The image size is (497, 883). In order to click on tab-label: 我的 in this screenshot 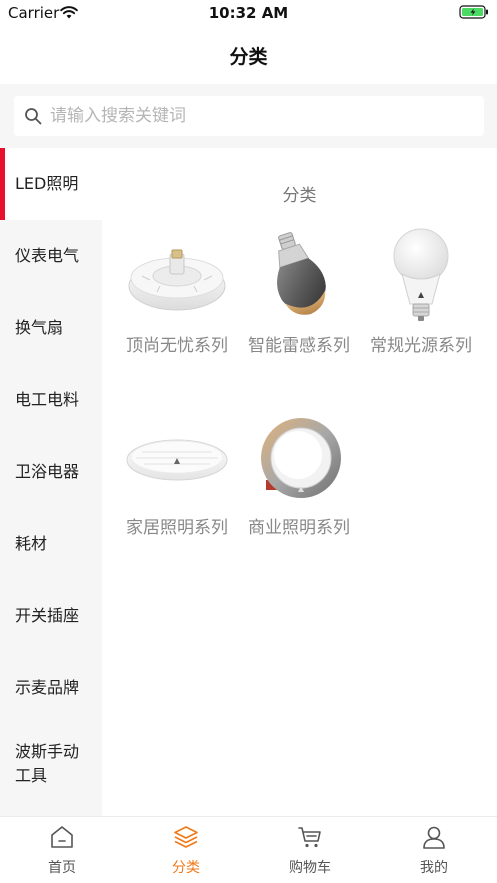, I will do `click(434, 868)`.